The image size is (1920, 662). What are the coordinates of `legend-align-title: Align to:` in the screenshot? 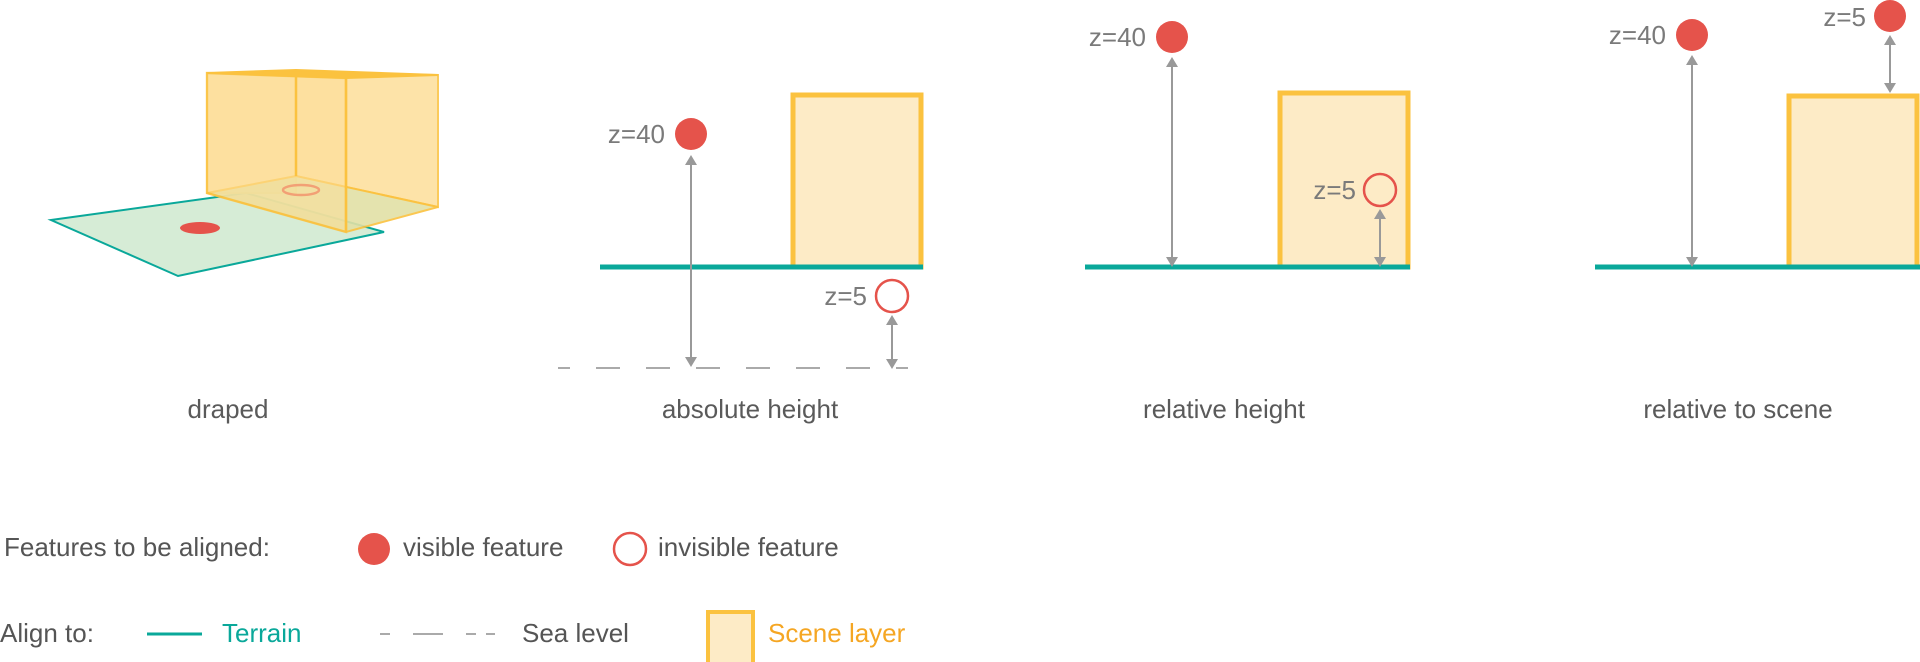 It's located at (47, 633).